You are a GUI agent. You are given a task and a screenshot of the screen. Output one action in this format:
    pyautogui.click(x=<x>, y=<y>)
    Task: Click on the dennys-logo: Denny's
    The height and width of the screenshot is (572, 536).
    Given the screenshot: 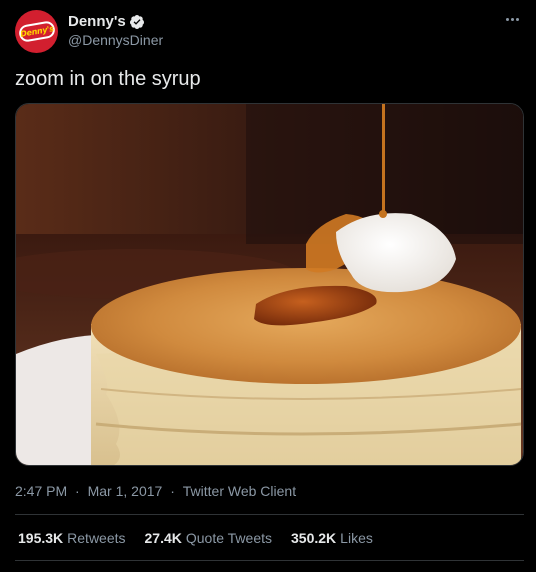 What is the action you would take?
    pyautogui.click(x=36, y=31)
    